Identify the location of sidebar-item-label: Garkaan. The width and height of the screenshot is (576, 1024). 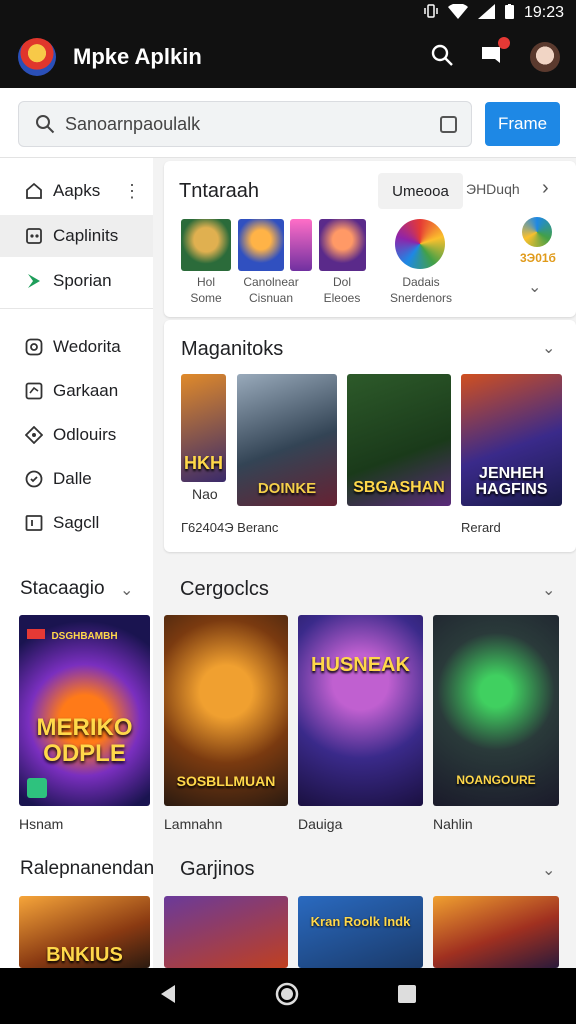
(86, 390).